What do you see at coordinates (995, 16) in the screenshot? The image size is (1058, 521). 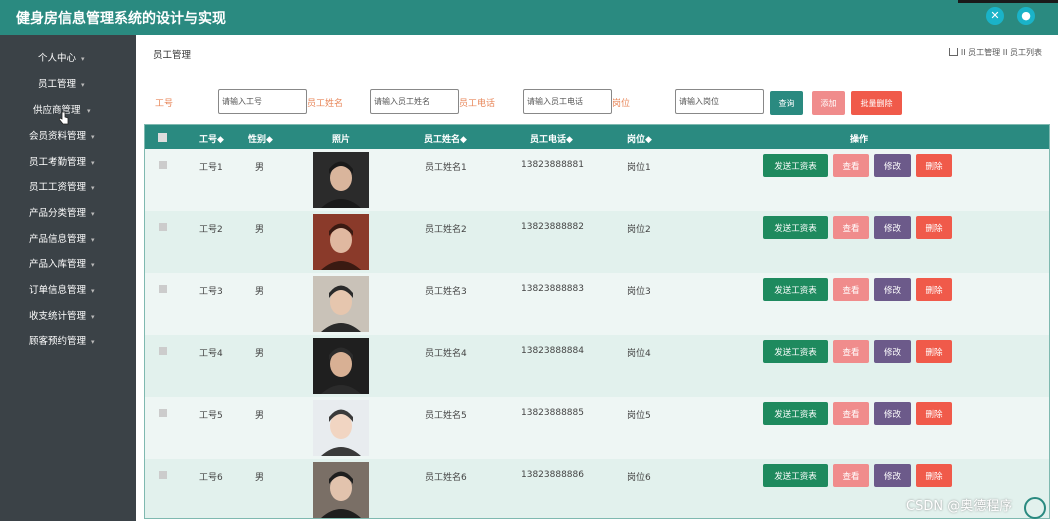 I see `expand-icon: ✕` at bounding box center [995, 16].